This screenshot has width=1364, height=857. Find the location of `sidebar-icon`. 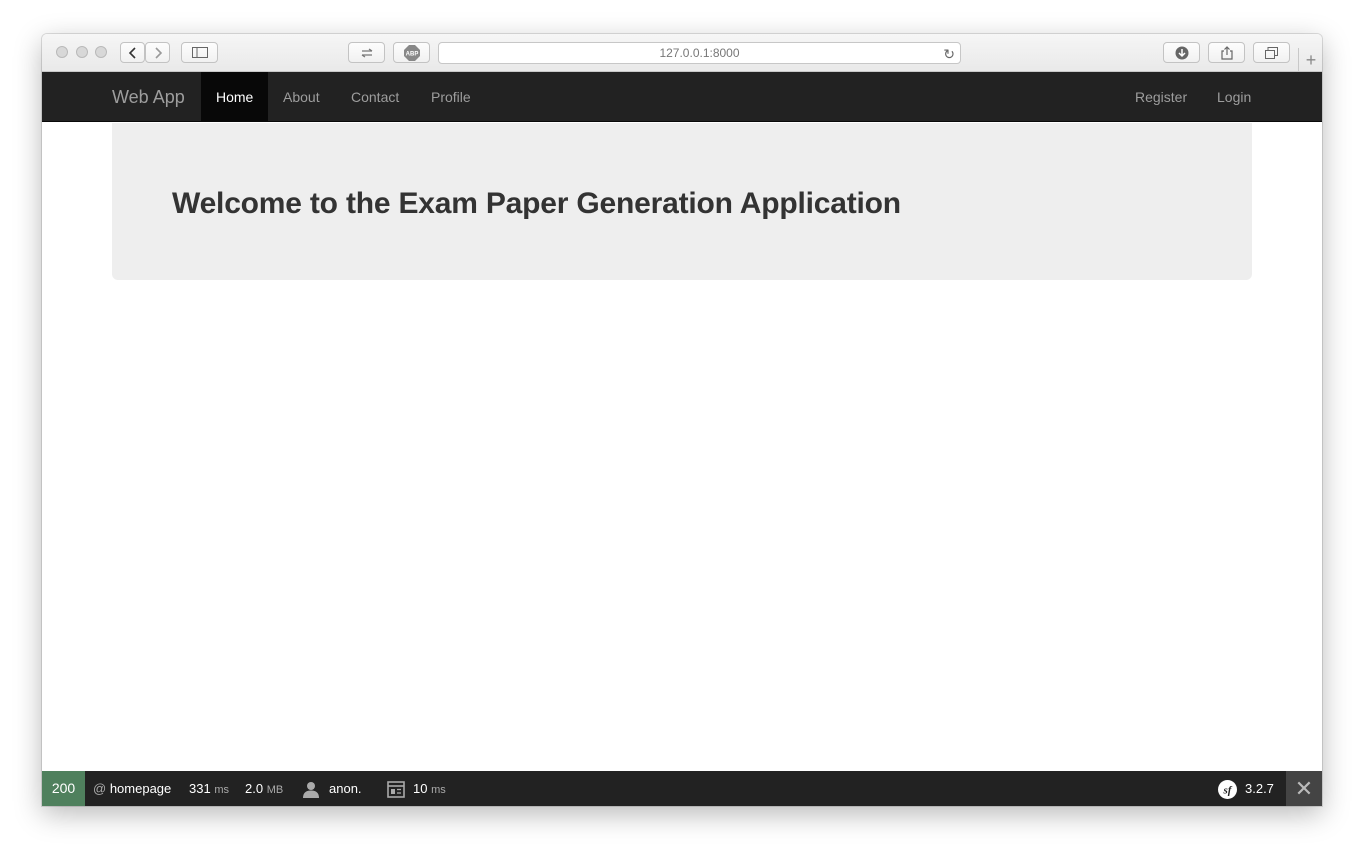

sidebar-icon is located at coordinates (199, 52).